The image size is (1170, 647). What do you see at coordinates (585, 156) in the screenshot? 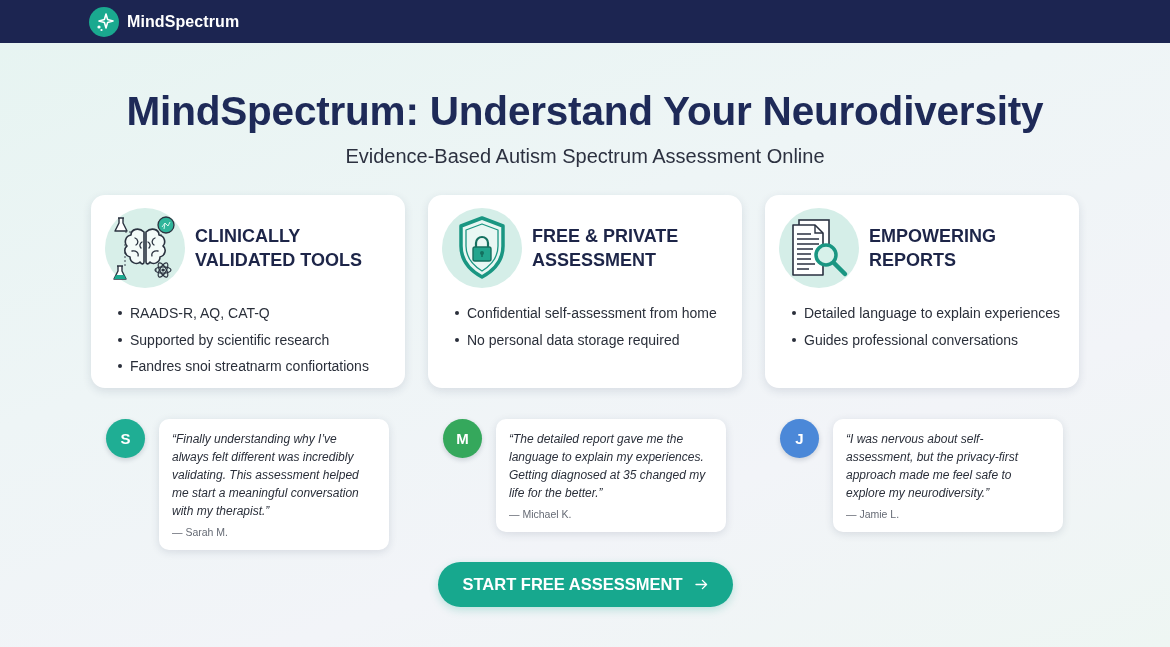
I see `page-subtitle: Evidence-Based Autism Spectrum Assessment Online` at bounding box center [585, 156].